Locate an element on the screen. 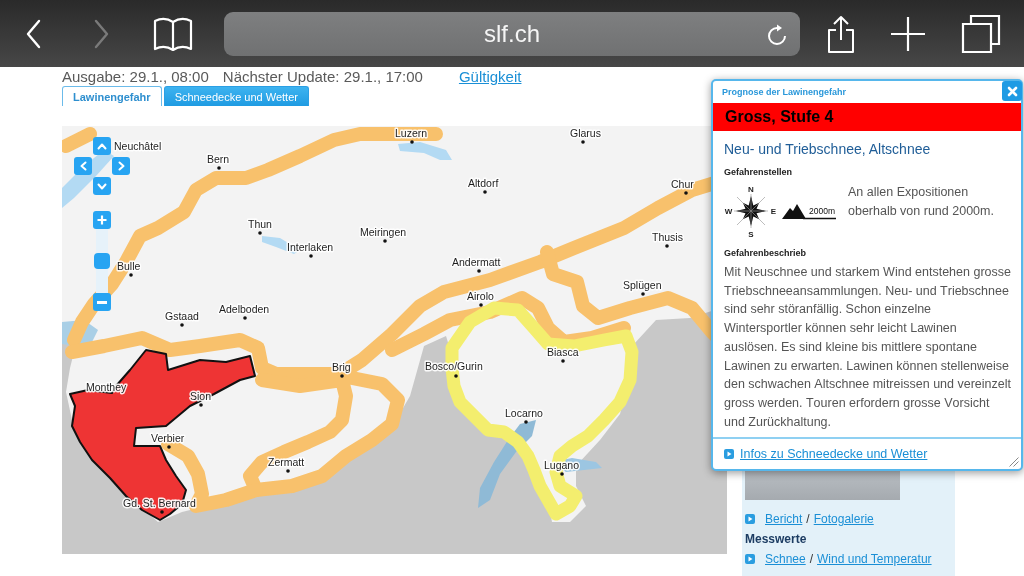 The image size is (1024, 576). danger-level-heading: Gross, Stufe 4 is located at coordinates (867, 117).